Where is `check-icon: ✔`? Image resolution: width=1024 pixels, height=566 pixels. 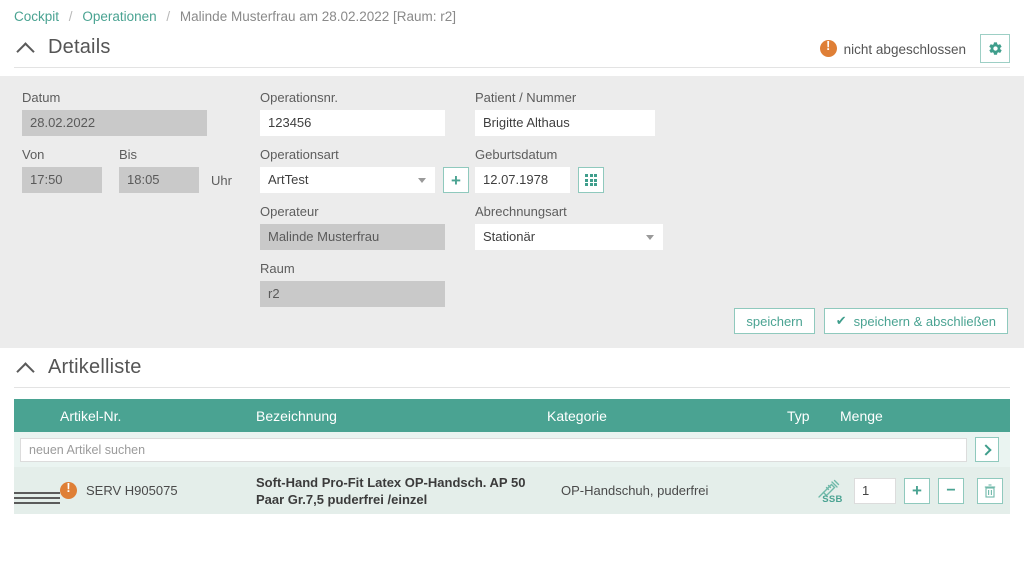
check-icon: ✔ is located at coordinates (841, 320).